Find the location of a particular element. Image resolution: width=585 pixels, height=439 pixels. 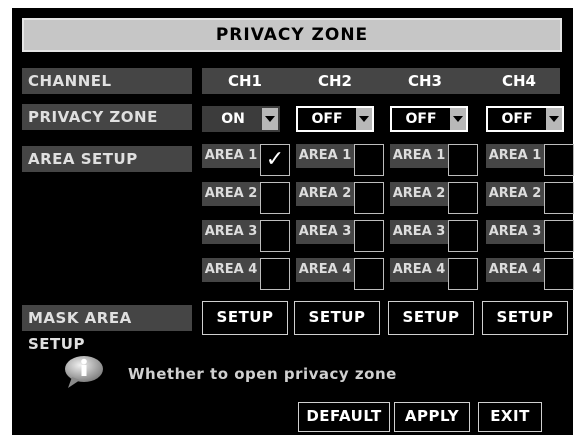

dialog-title: PRIVACY ZONE is located at coordinates (292, 35).